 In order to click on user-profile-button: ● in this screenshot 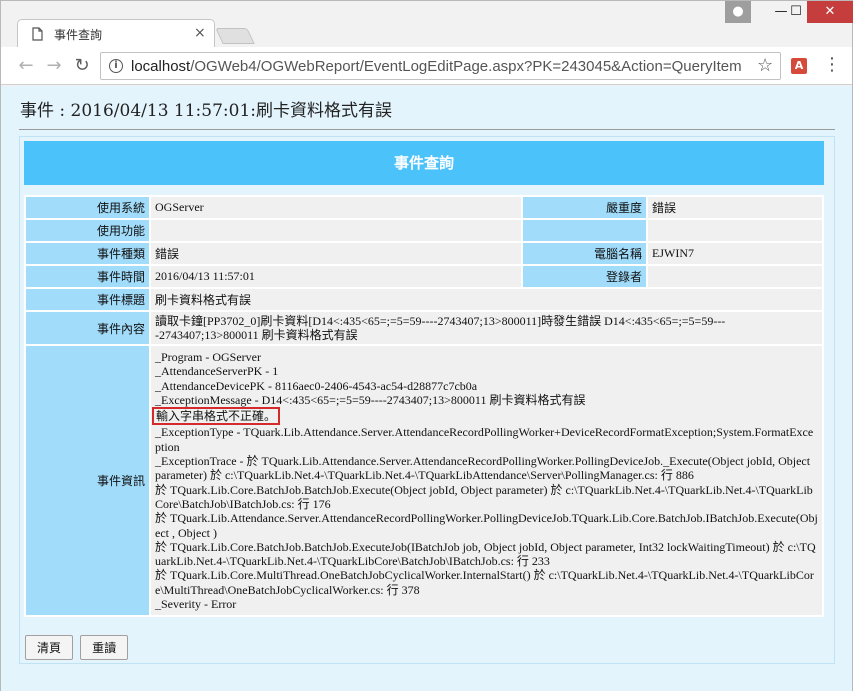, I will do `click(738, 12)`.